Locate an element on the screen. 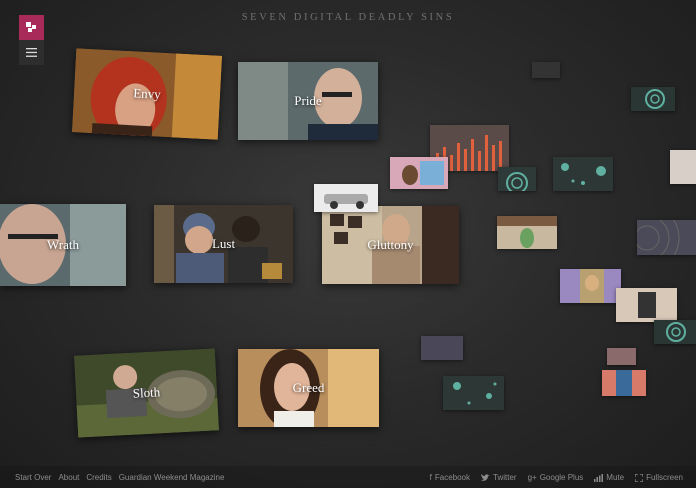 This screenshot has height=488, width=696. sin-tile-wrath: Wrath is located at coordinates (63, 245).